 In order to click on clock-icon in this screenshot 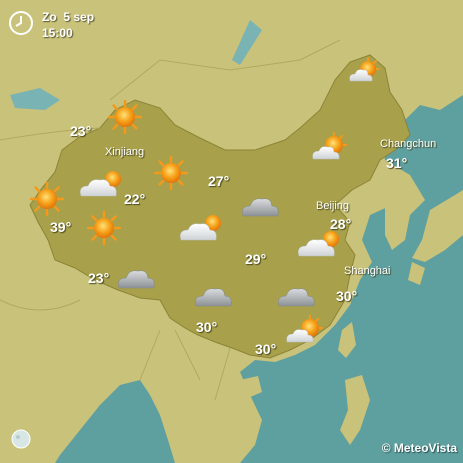, I will do `click(21, 23)`.